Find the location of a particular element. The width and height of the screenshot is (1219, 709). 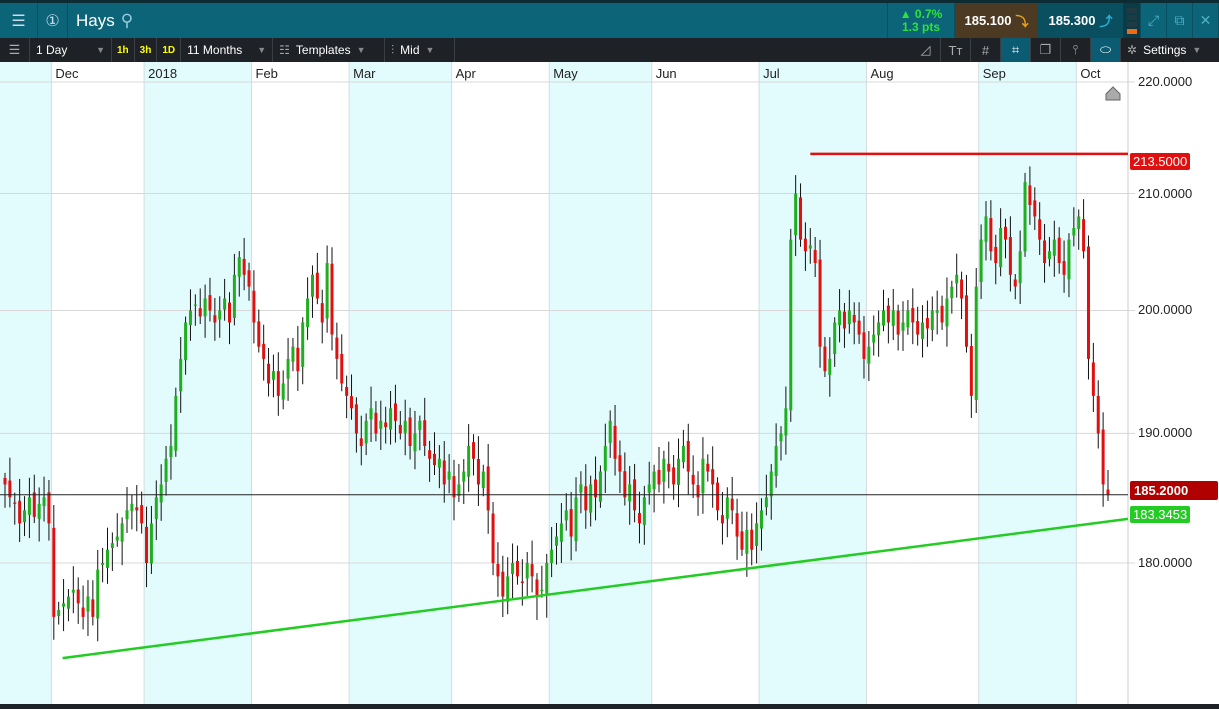

settings-button: ✲ Settings ▼ is located at coordinates (1170, 50).